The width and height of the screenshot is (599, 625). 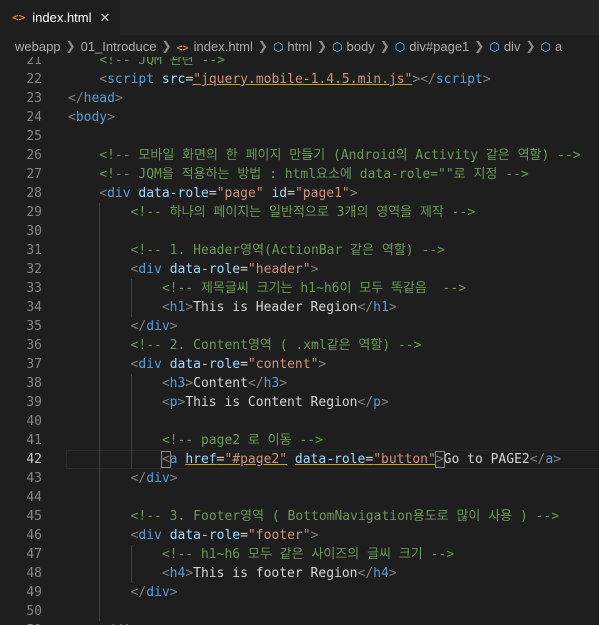 I want to click on code-line: 46 <div data-role="footer">, so click(x=299, y=535).